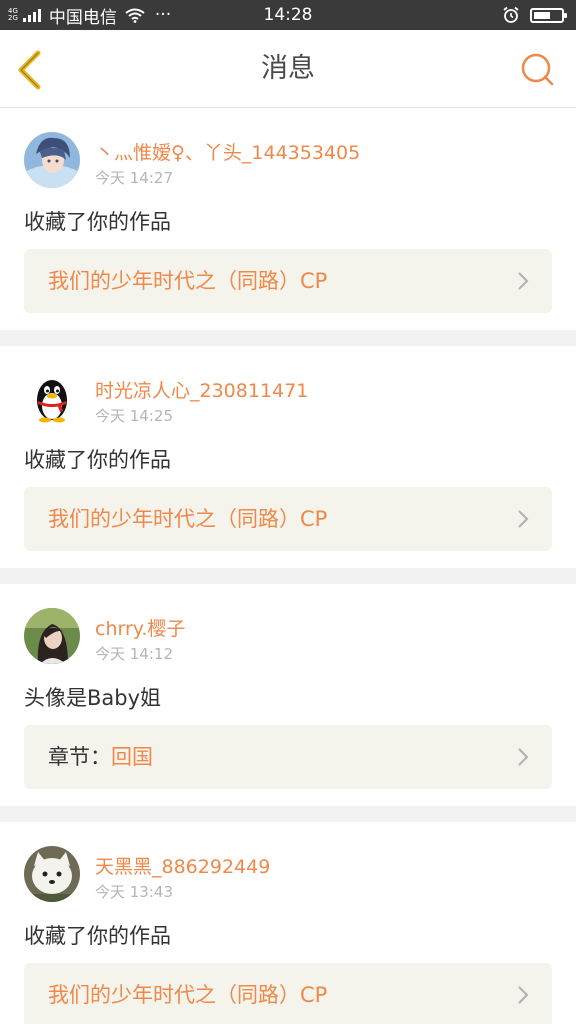 The height and width of the screenshot is (1024, 576). Describe the element at coordinates (134, 178) in the screenshot. I see `message-time: 今天 14:27` at that location.